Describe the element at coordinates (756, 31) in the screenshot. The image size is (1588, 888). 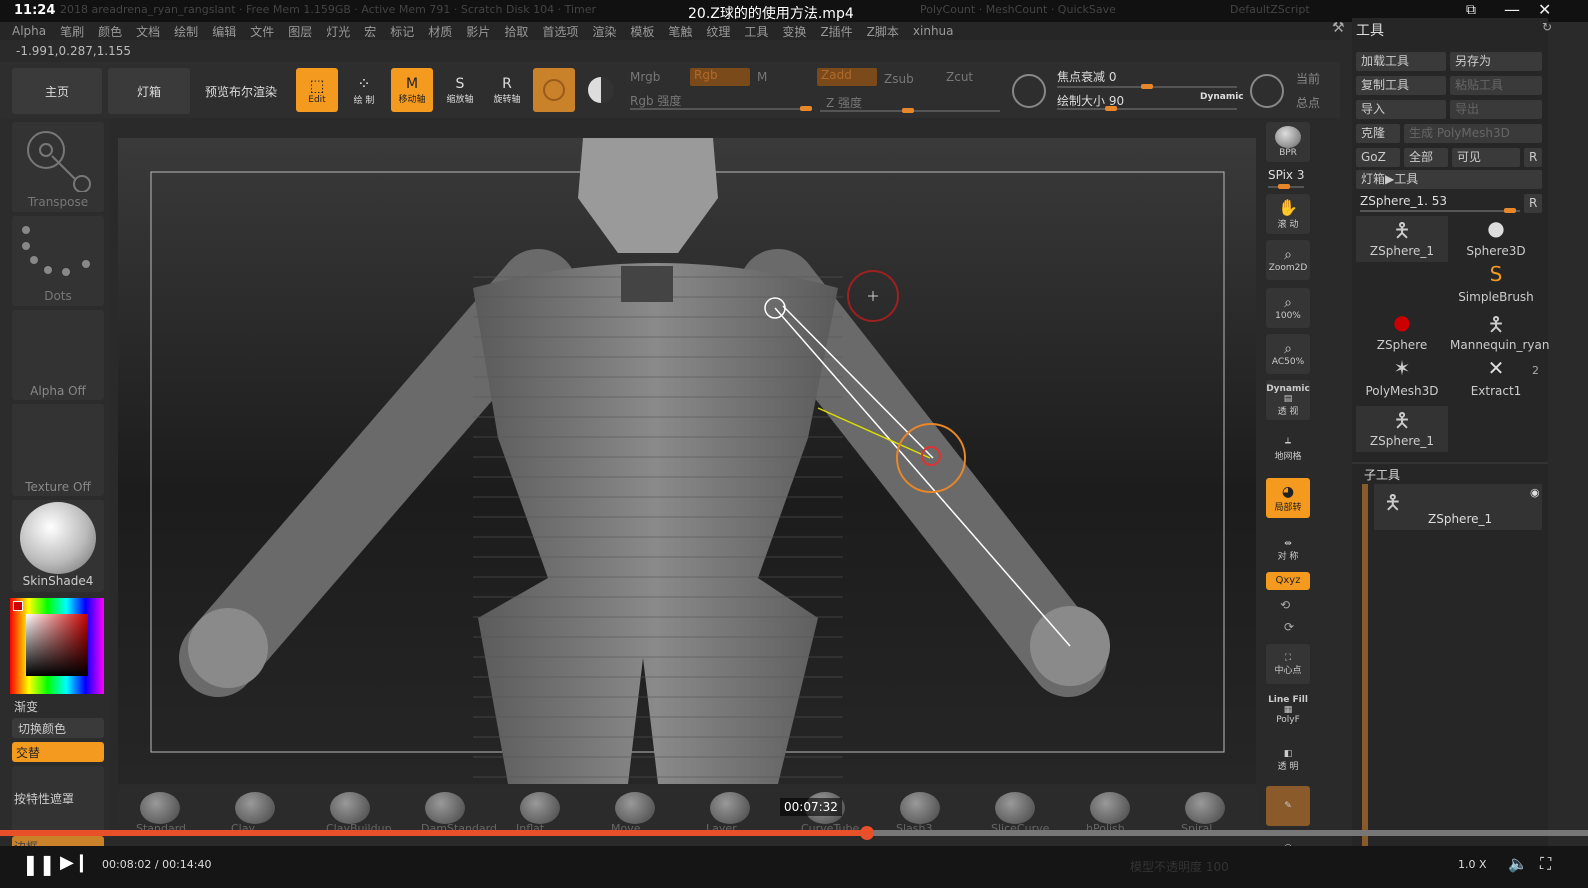
I see `menu-item: 工具` at that location.